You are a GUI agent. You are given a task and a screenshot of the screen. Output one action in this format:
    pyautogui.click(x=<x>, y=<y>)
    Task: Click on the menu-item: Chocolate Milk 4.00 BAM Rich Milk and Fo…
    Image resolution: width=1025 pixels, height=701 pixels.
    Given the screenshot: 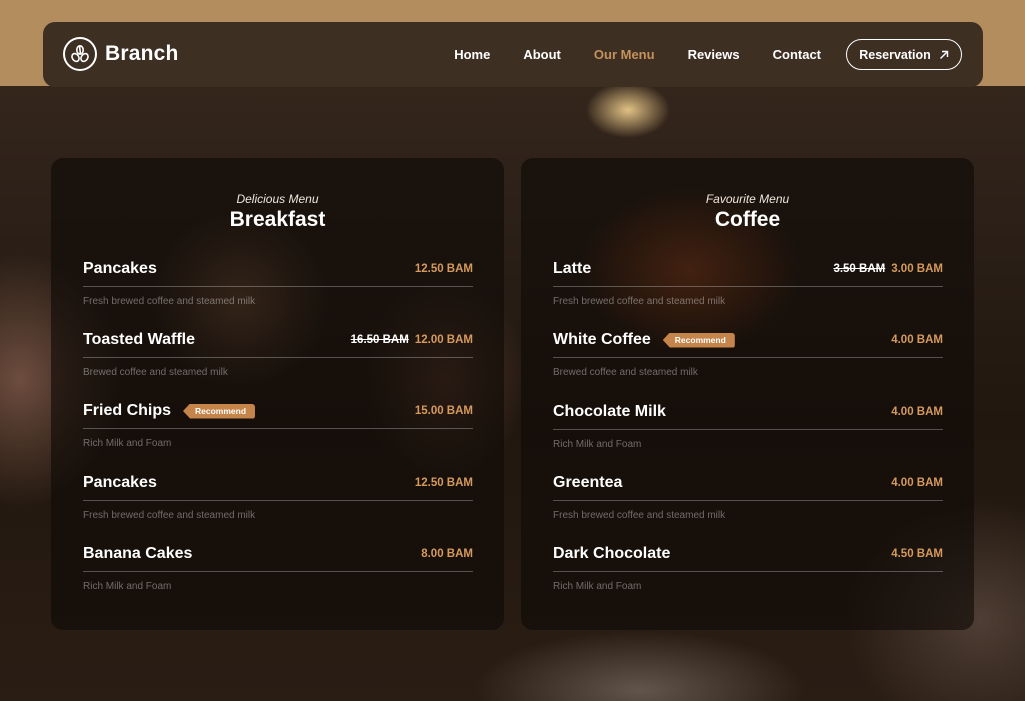 What is the action you would take?
    pyautogui.click(x=748, y=425)
    